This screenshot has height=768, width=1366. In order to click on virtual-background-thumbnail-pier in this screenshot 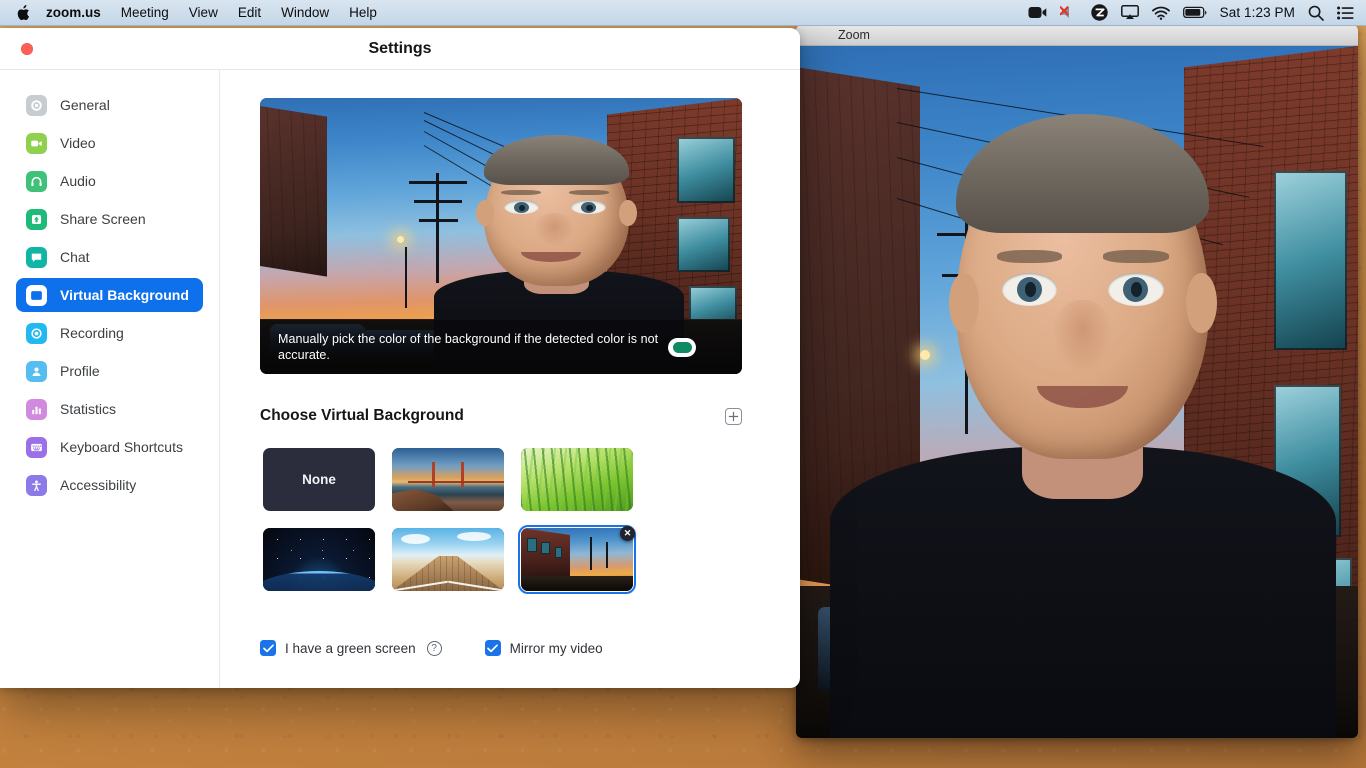, I will do `click(448, 559)`.